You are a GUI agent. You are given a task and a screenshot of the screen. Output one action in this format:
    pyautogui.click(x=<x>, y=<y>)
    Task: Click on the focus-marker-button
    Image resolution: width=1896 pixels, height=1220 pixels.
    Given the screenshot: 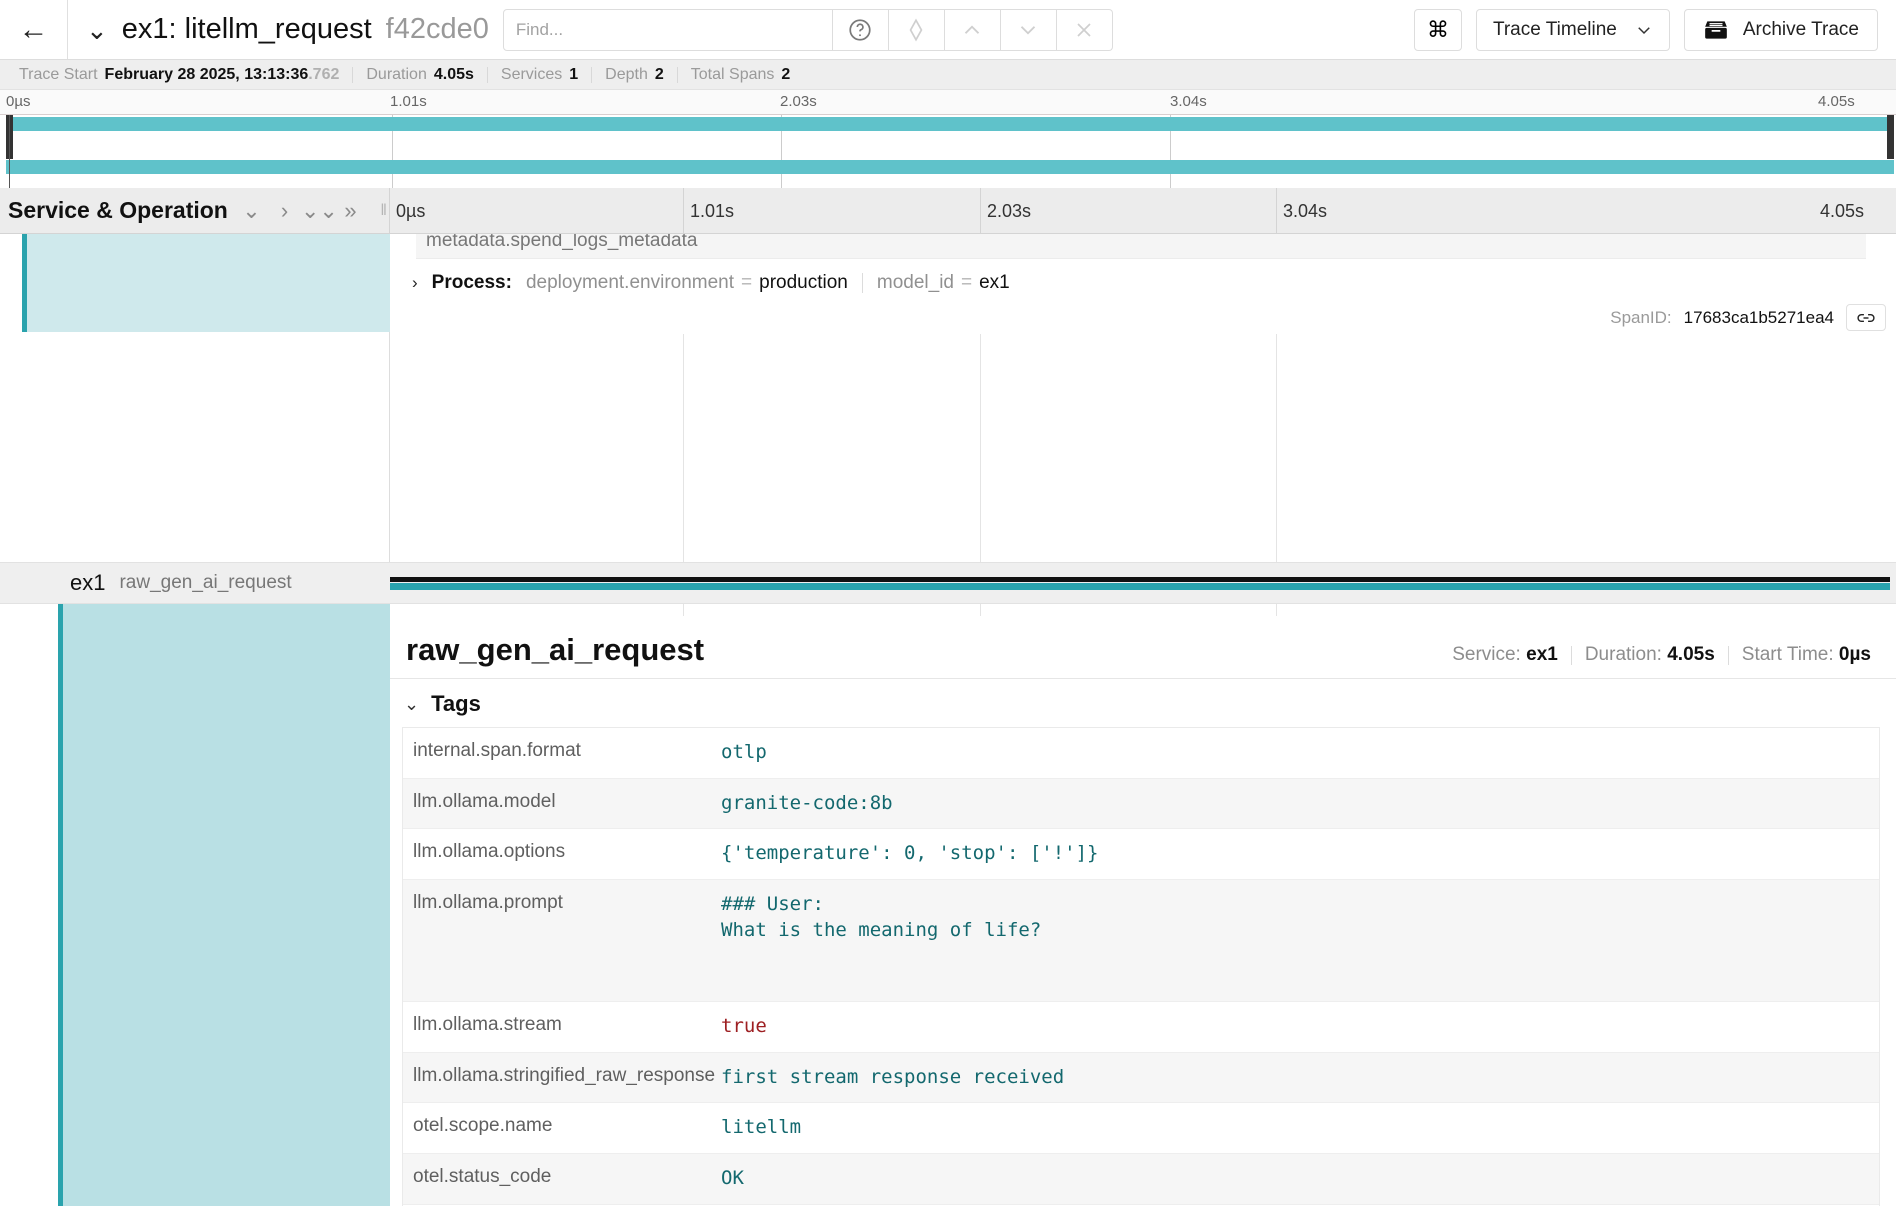 What is the action you would take?
    pyautogui.click(x=916, y=29)
    